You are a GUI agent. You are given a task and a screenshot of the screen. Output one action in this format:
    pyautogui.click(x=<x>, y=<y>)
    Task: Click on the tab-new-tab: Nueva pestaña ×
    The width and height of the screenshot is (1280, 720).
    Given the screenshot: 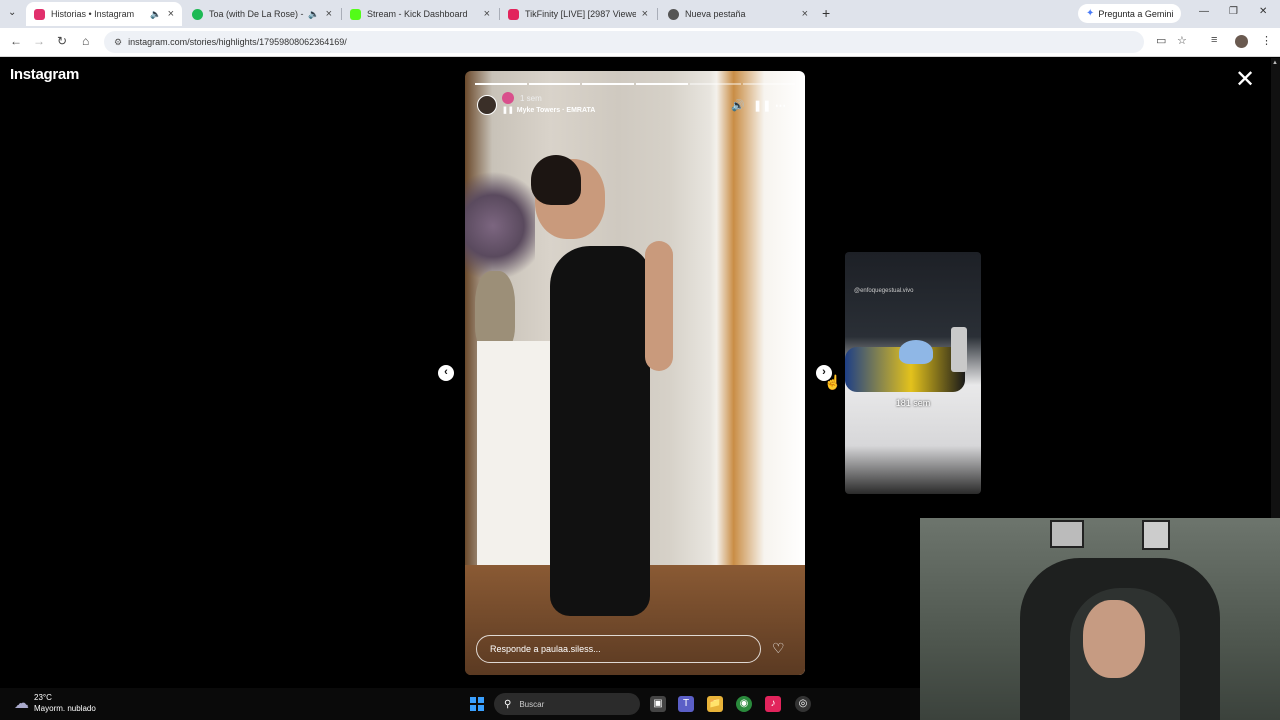 What is the action you would take?
    pyautogui.click(x=738, y=14)
    